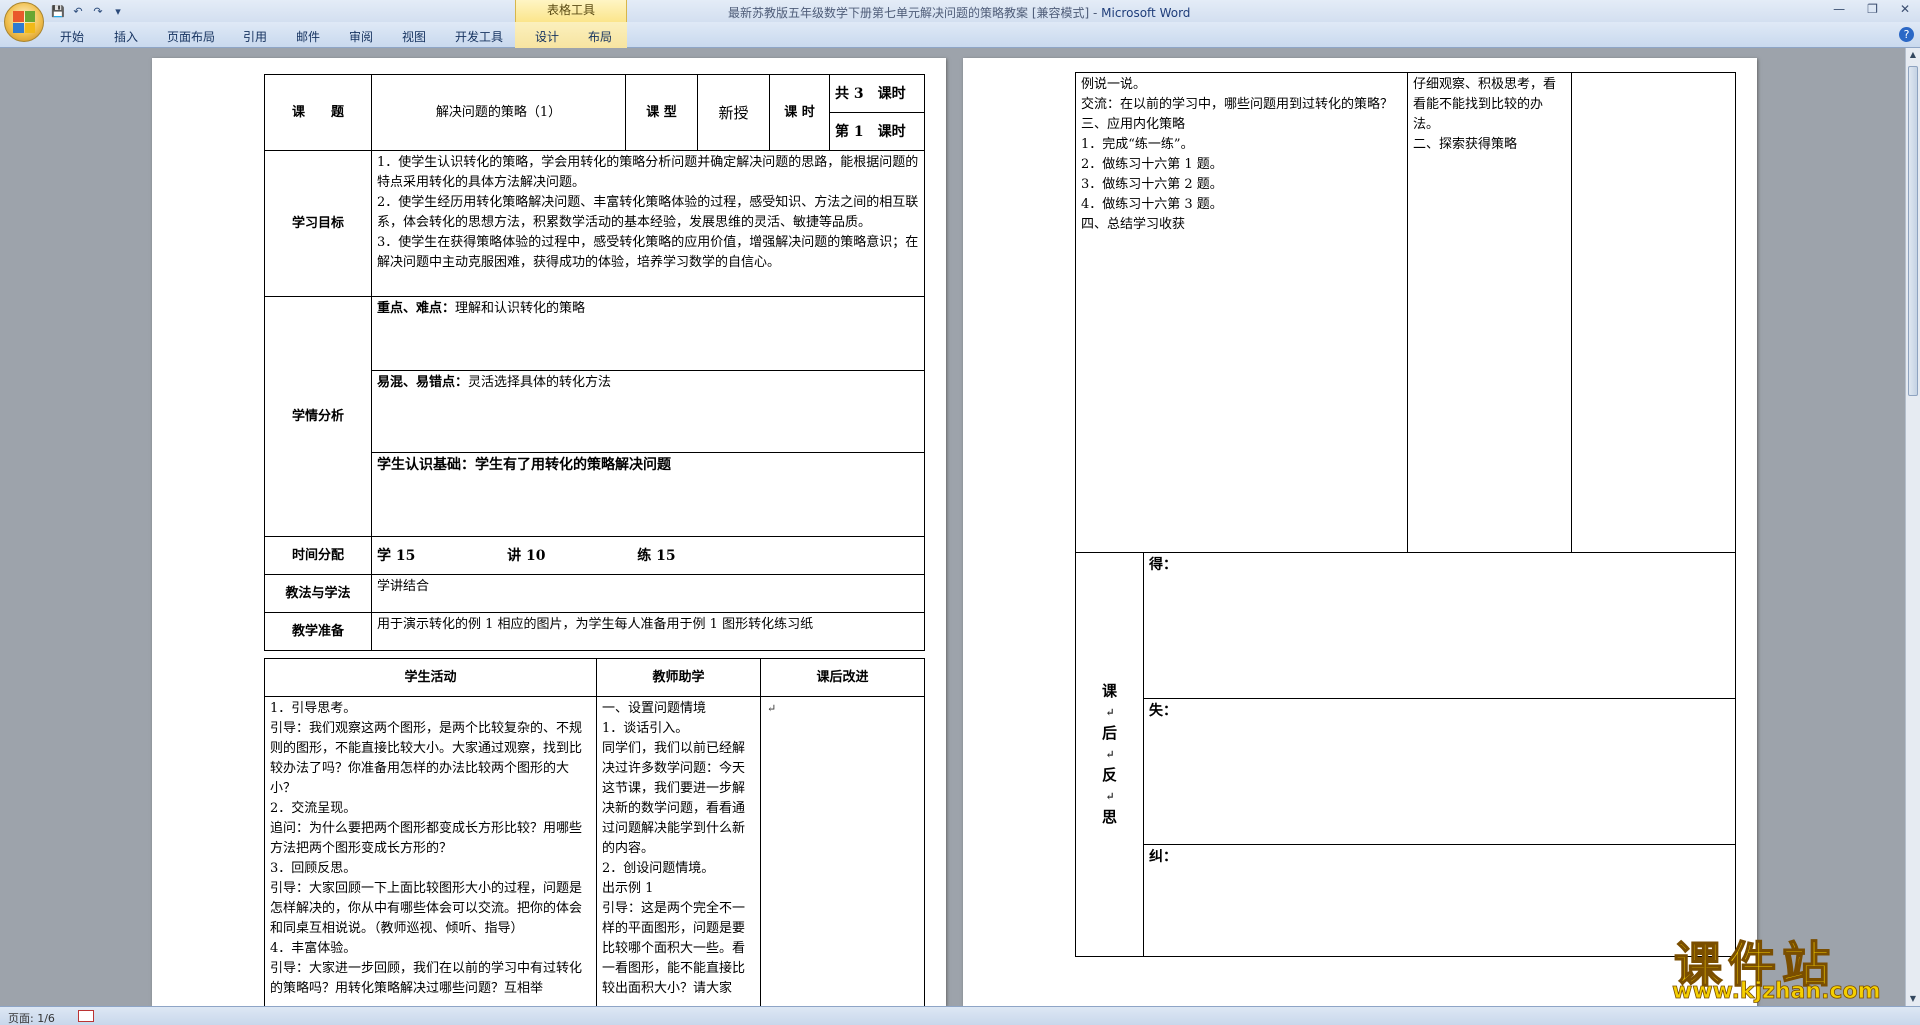 The height and width of the screenshot is (1025, 1920). What do you see at coordinates (318, 223) in the screenshot?
I see `goals-label: 学习目标` at bounding box center [318, 223].